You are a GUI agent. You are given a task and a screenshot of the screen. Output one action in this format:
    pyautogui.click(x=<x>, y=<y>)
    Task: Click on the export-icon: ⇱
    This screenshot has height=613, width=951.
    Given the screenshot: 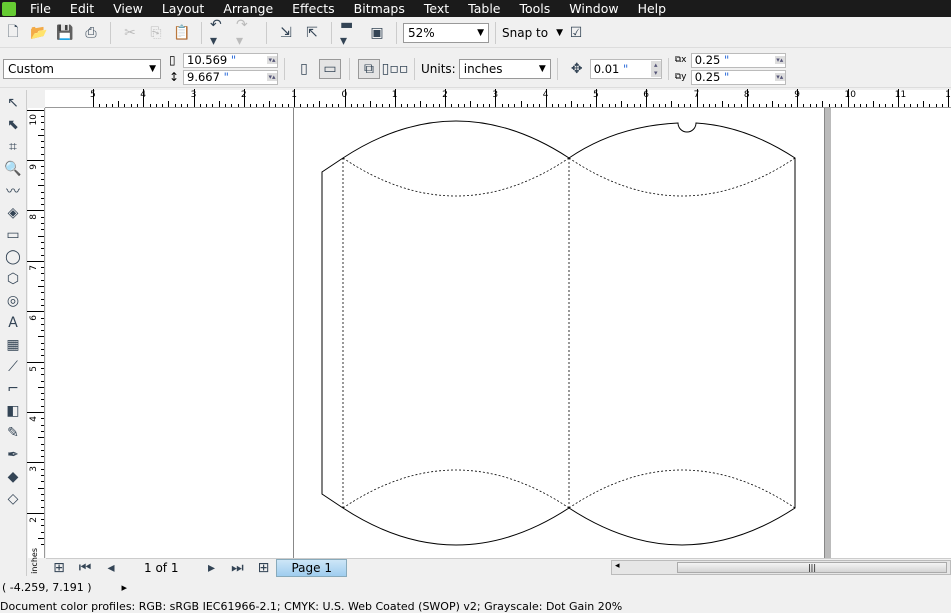 What is the action you would take?
    pyautogui.click(x=312, y=33)
    